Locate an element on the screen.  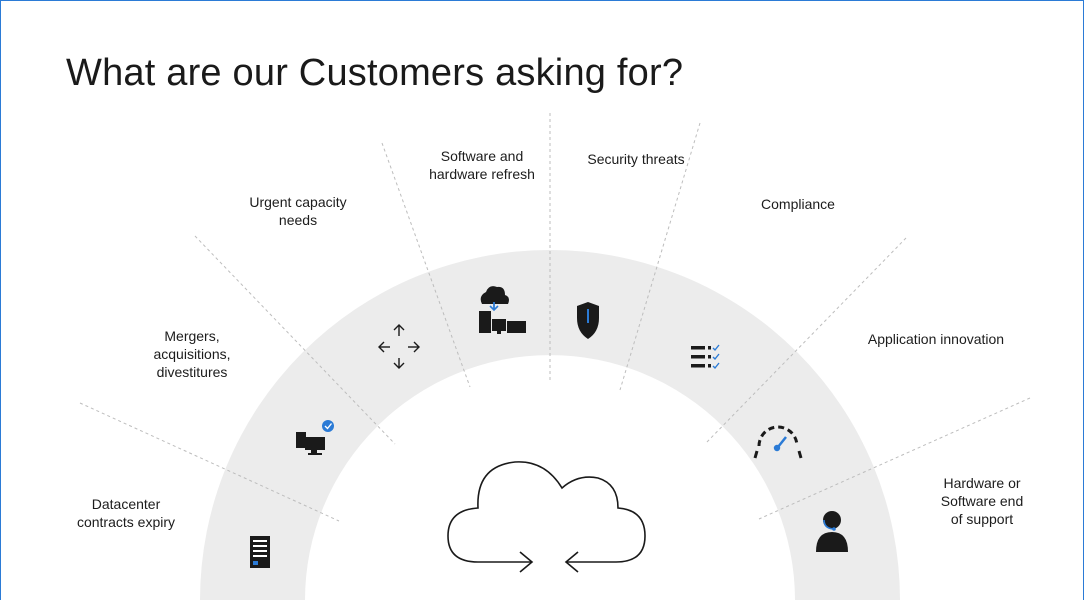
label-hardware-software-end-of-support: Hardware or Software end of support is located at coordinates (982, 501).